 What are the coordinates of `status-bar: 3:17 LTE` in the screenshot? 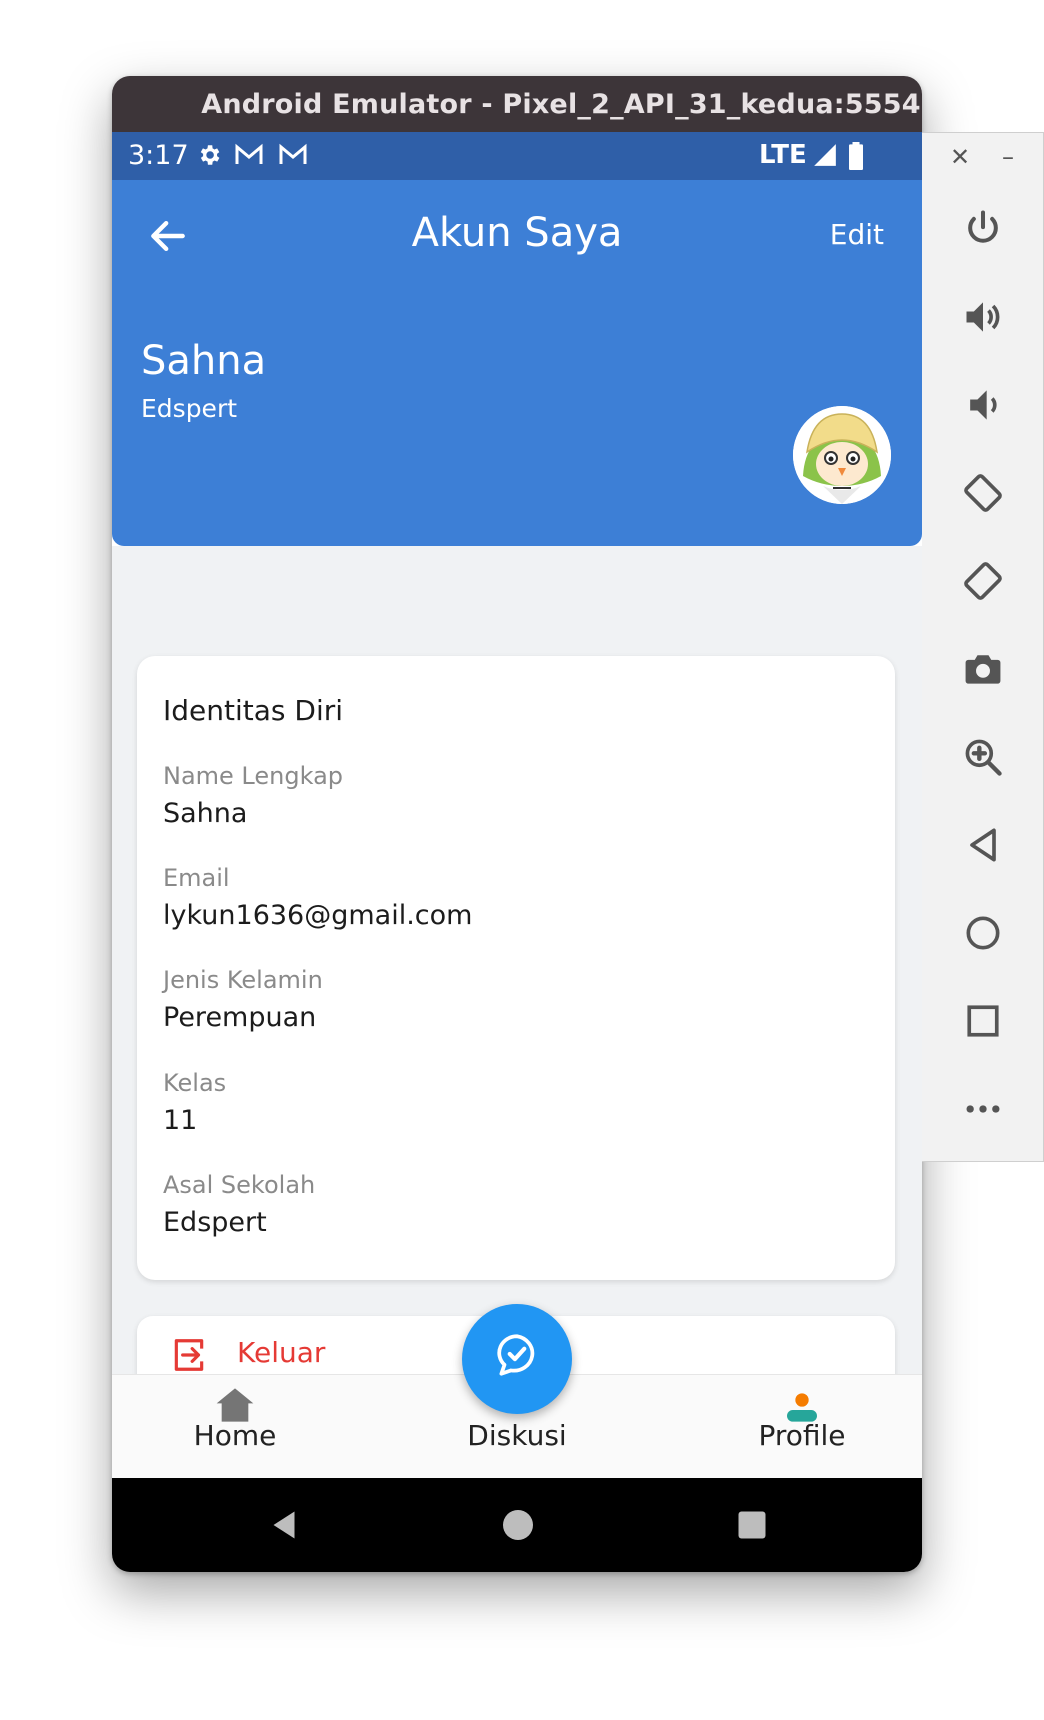 It's located at (517, 156).